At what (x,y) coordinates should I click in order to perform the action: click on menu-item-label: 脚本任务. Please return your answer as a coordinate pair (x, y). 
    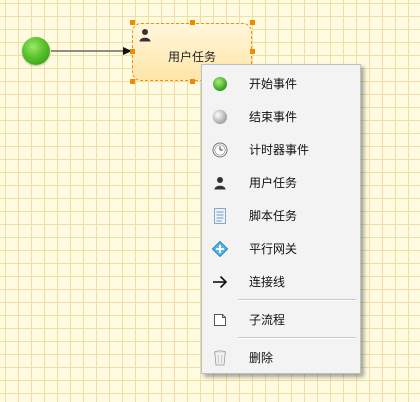
    Looking at the image, I should click on (273, 216).